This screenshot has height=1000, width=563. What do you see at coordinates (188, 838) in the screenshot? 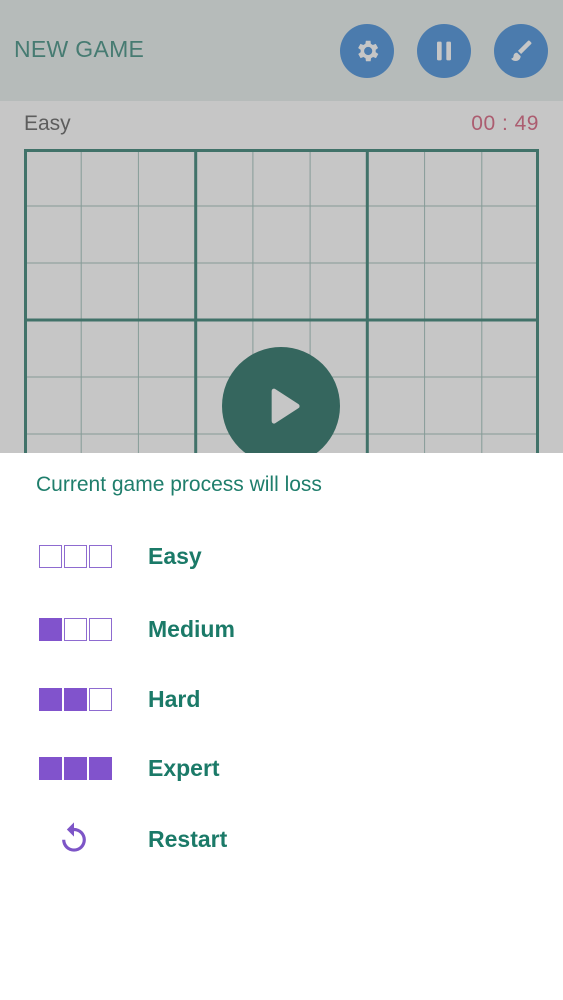
I see `option-label: Restart` at bounding box center [188, 838].